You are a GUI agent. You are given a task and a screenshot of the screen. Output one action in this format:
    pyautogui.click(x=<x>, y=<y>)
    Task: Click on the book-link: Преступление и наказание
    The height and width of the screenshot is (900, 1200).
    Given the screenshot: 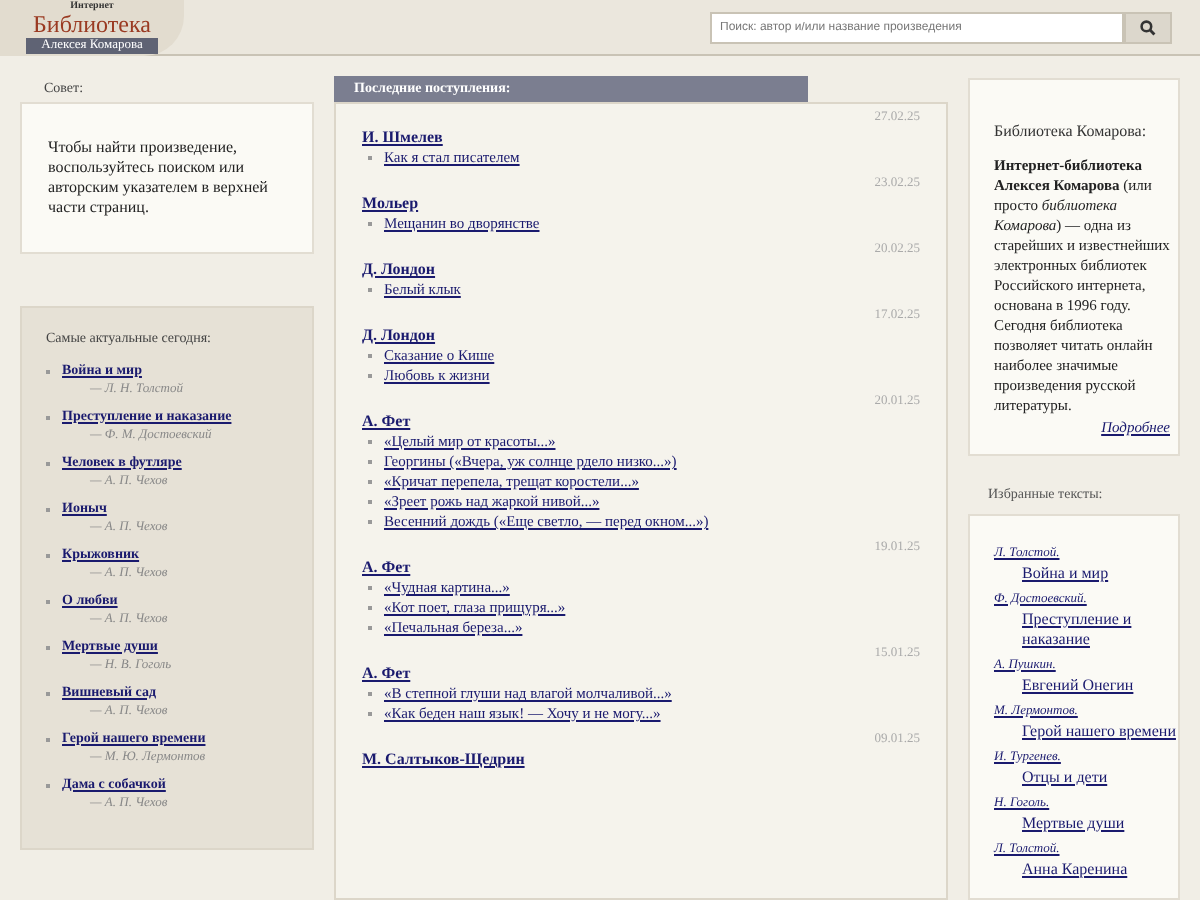 What is the action you would take?
    pyautogui.click(x=1086, y=629)
    